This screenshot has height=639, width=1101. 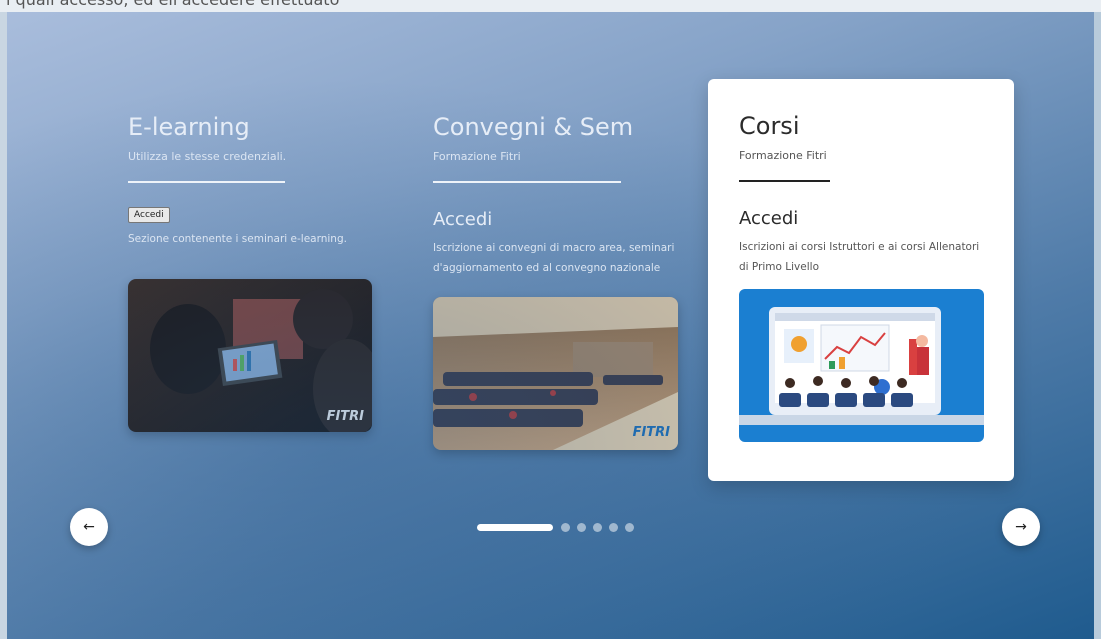 What do you see at coordinates (769, 126) in the screenshot?
I see `card-title: Corsi` at bounding box center [769, 126].